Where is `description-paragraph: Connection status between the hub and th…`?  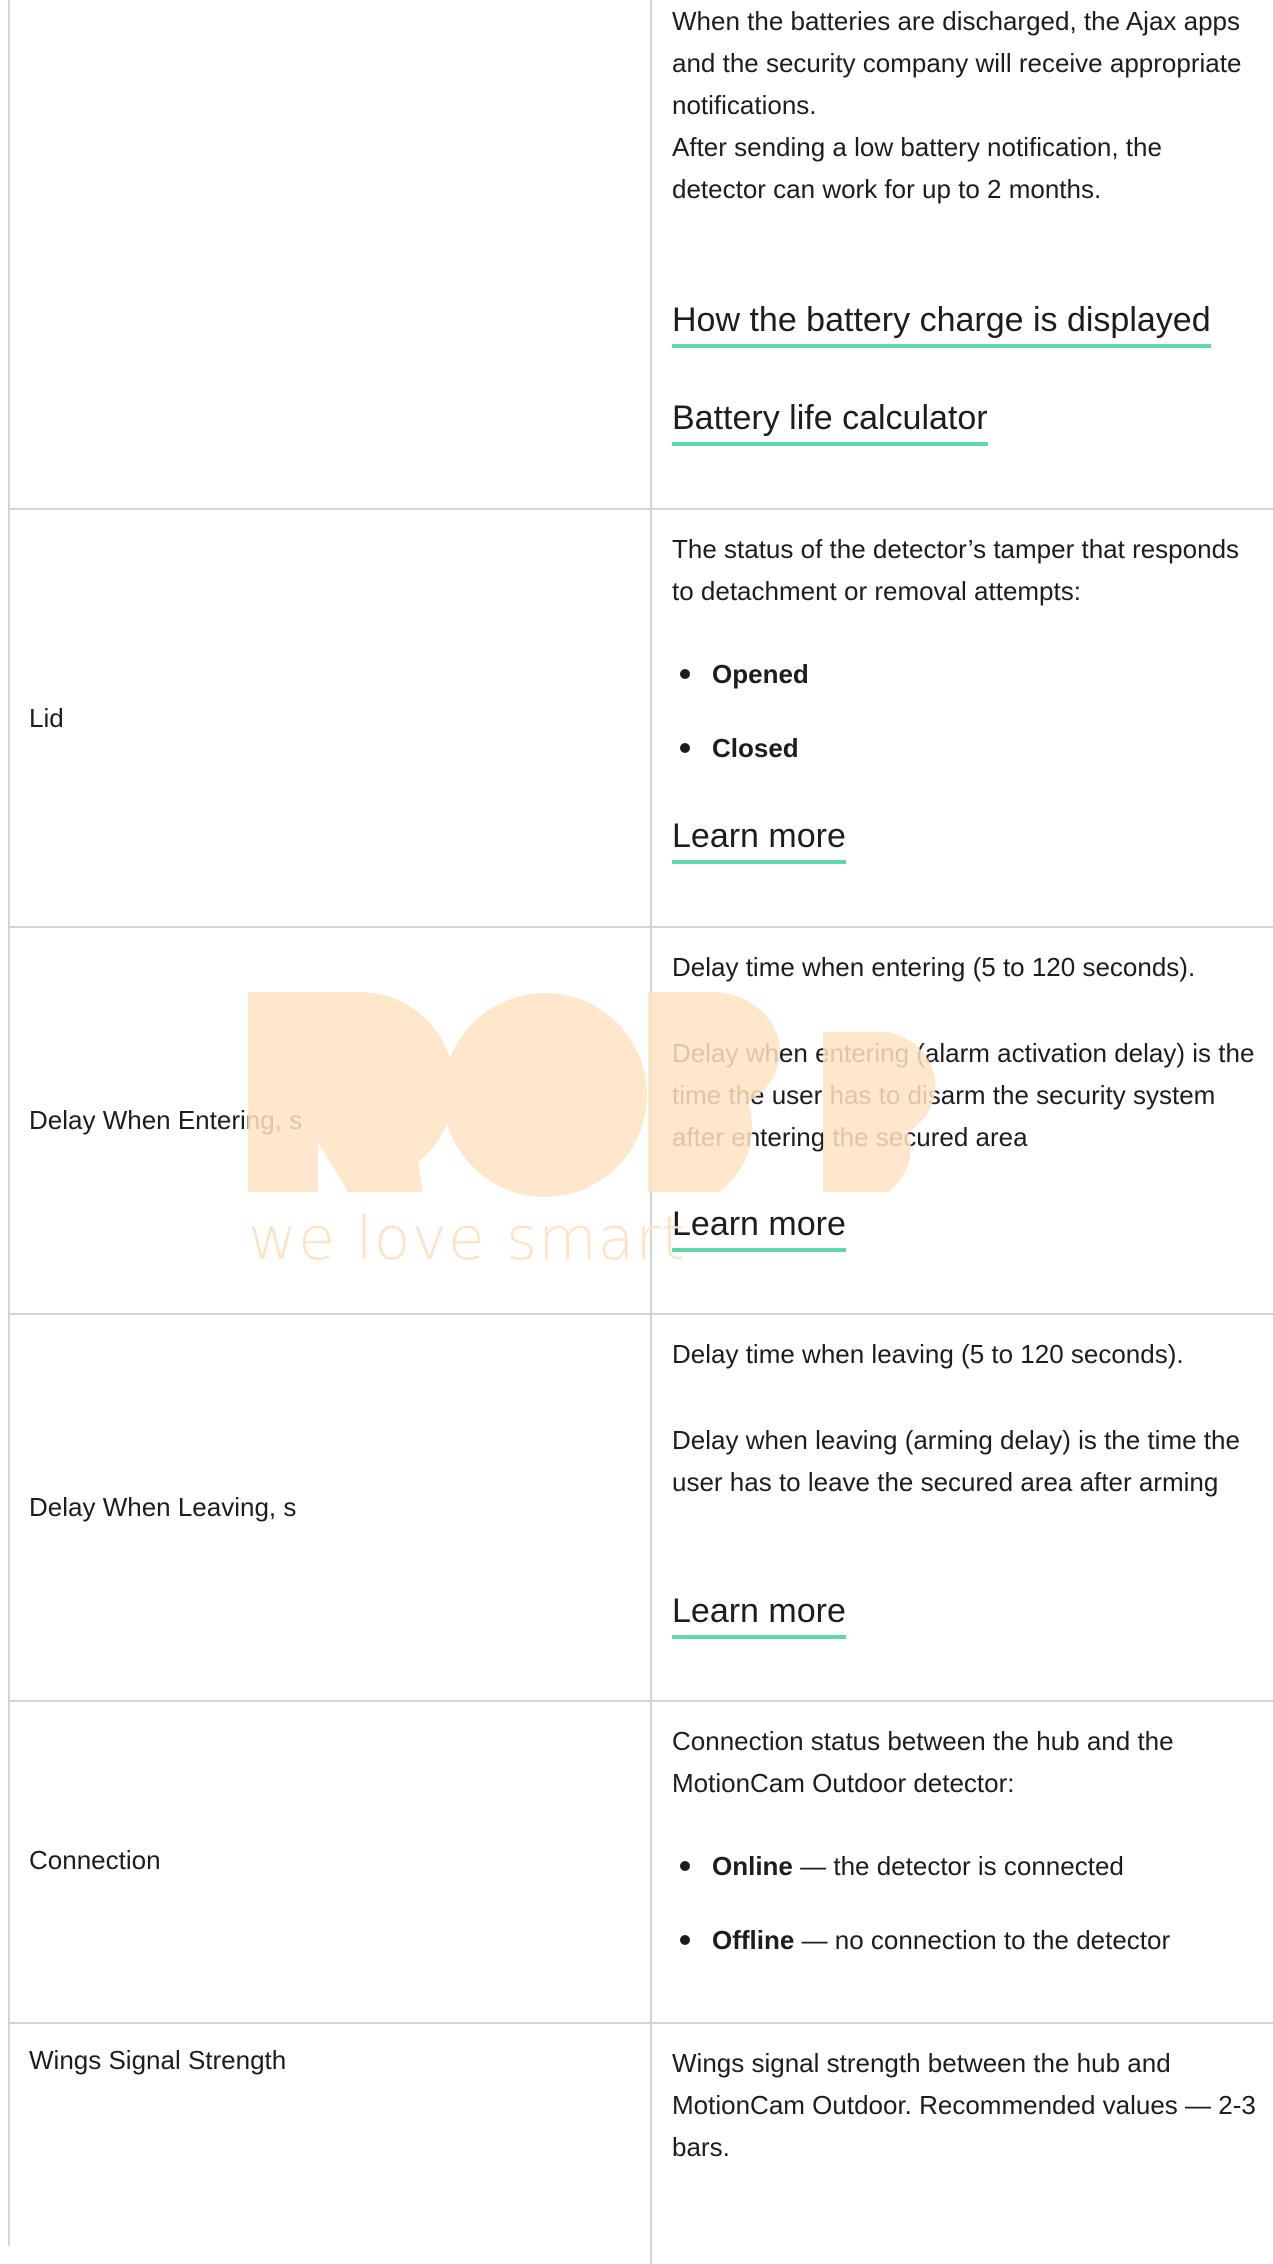
description-paragraph: Connection status between the hub and th… is located at coordinates (923, 1762).